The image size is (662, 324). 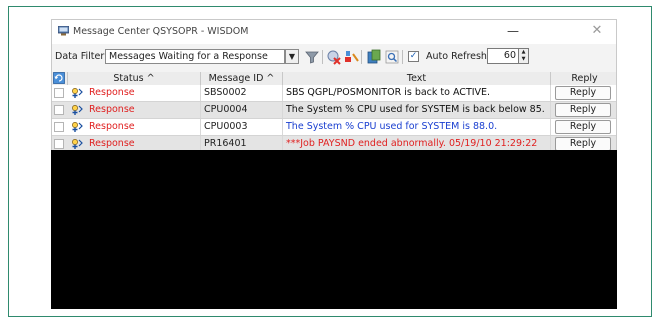 I want to click on refresh-grid-cell, so click(x=60, y=78).